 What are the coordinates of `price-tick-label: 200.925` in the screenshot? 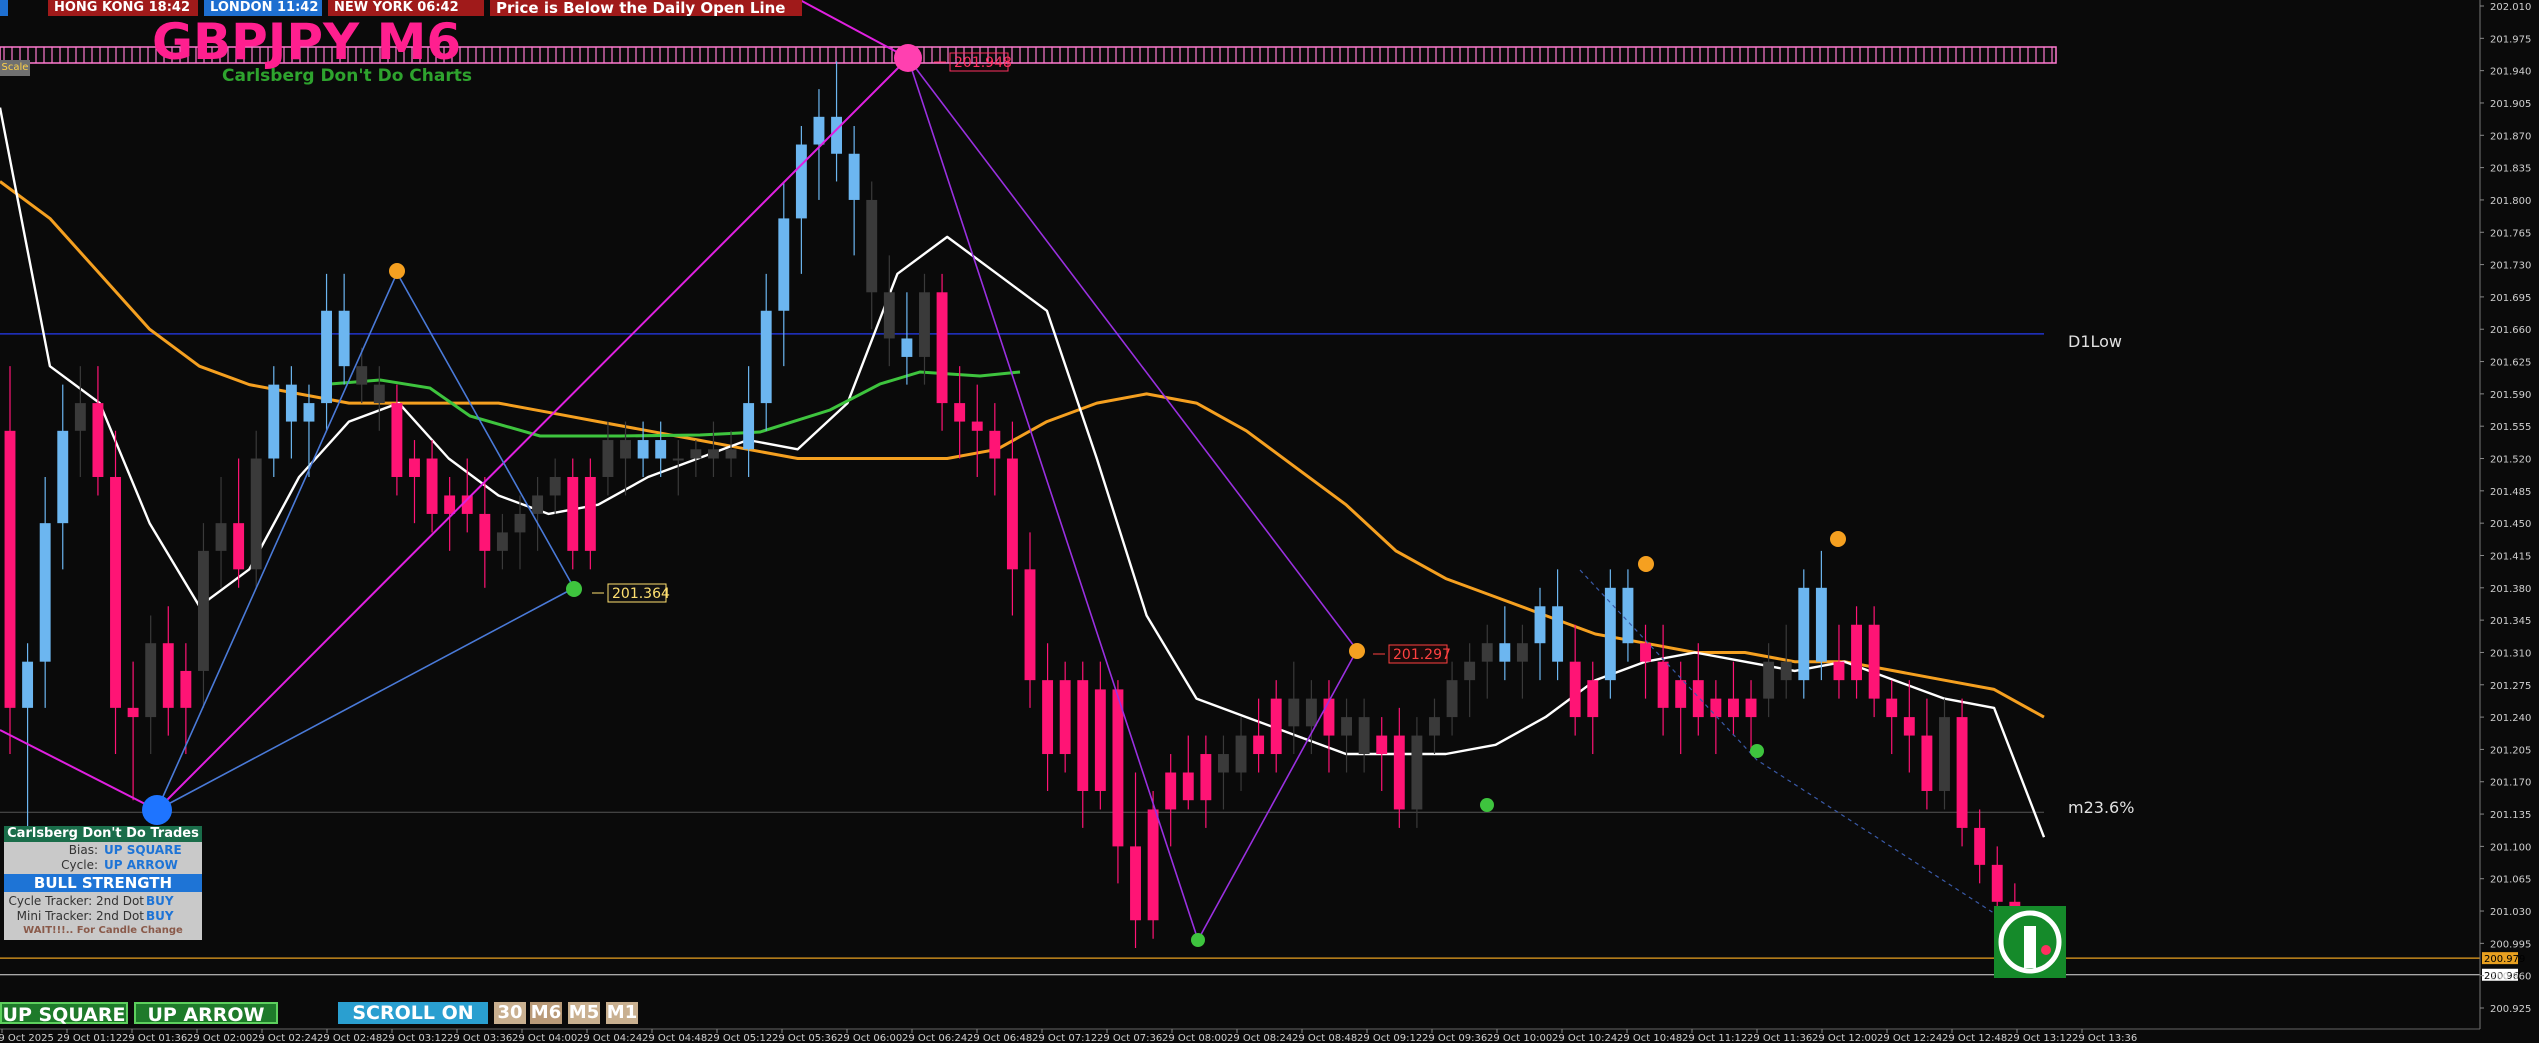 It's located at (2510, 1009).